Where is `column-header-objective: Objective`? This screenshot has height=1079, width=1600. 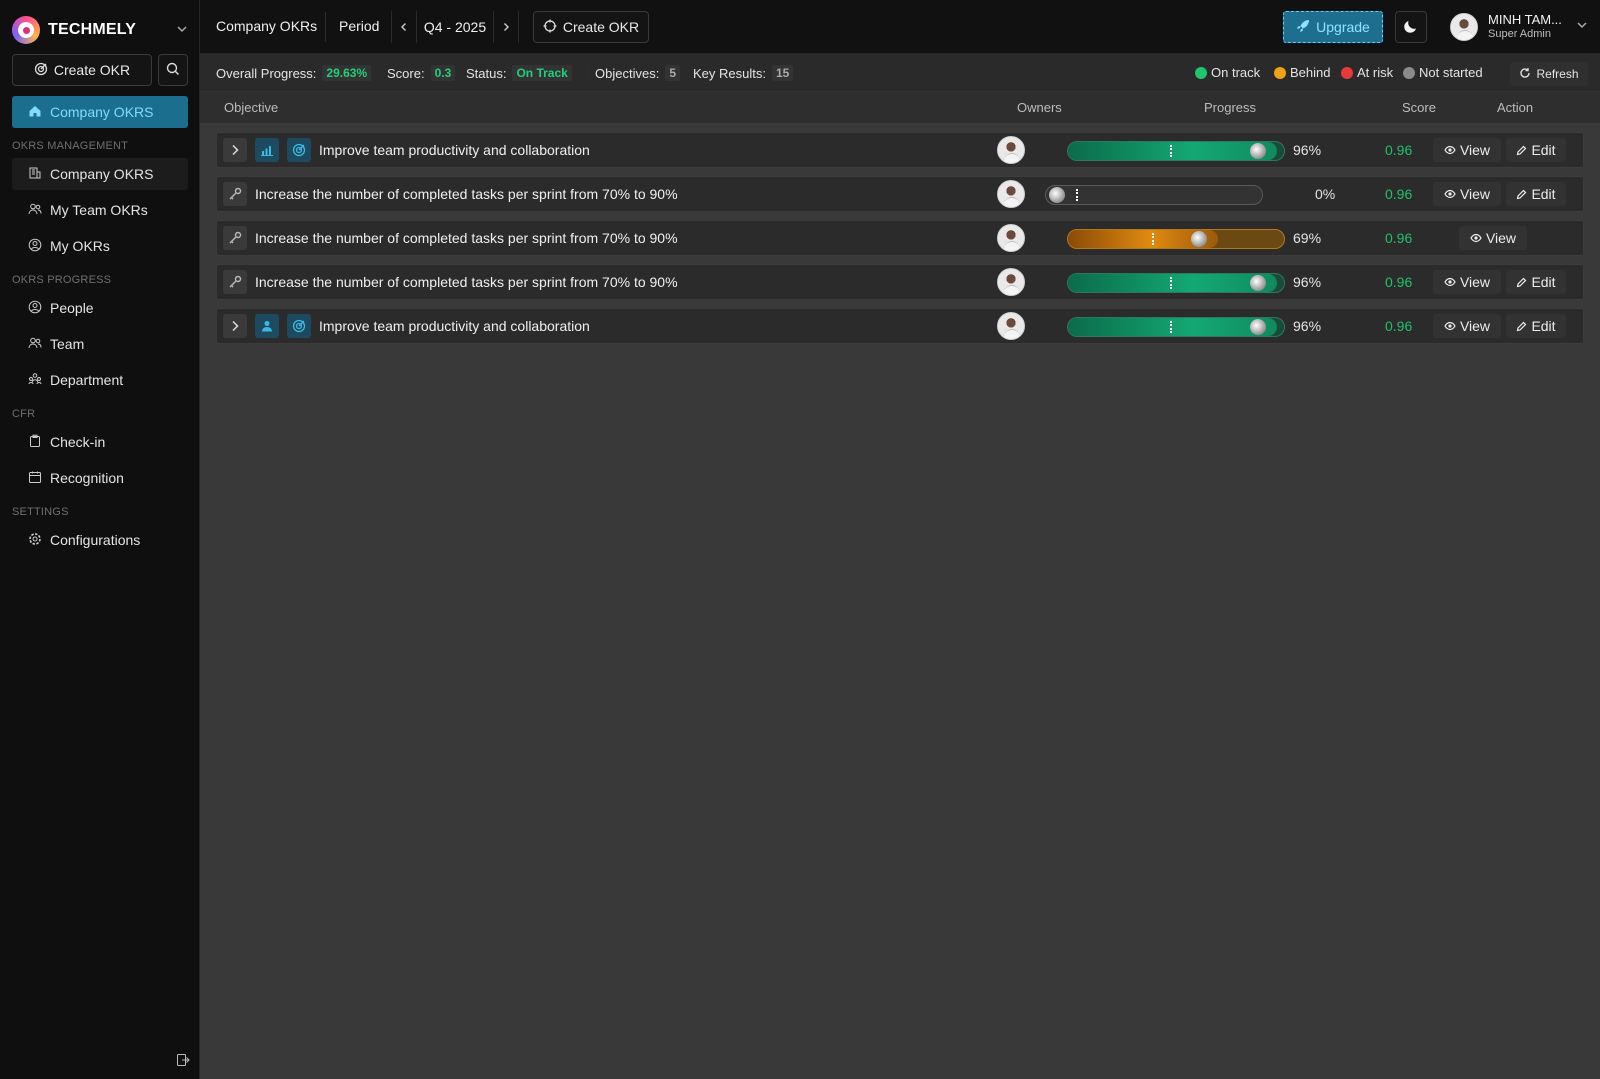 column-header-objective: Objective is located at coordinates (251, 107).